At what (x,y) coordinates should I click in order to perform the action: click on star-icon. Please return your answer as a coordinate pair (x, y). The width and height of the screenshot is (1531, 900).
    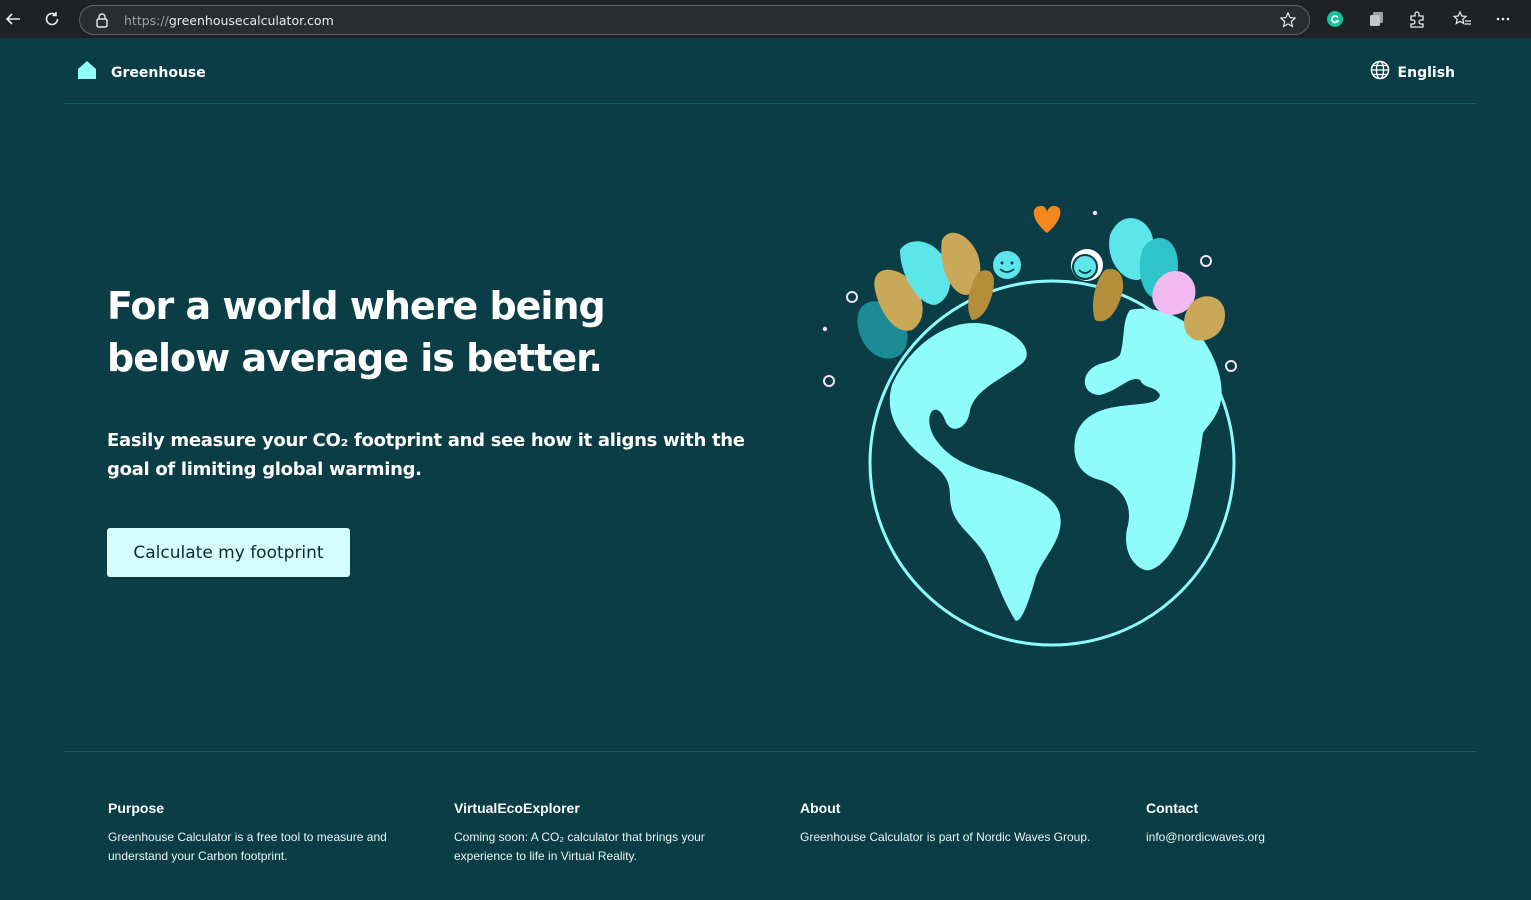
    Looking at the image, I should click on (1288, 22).